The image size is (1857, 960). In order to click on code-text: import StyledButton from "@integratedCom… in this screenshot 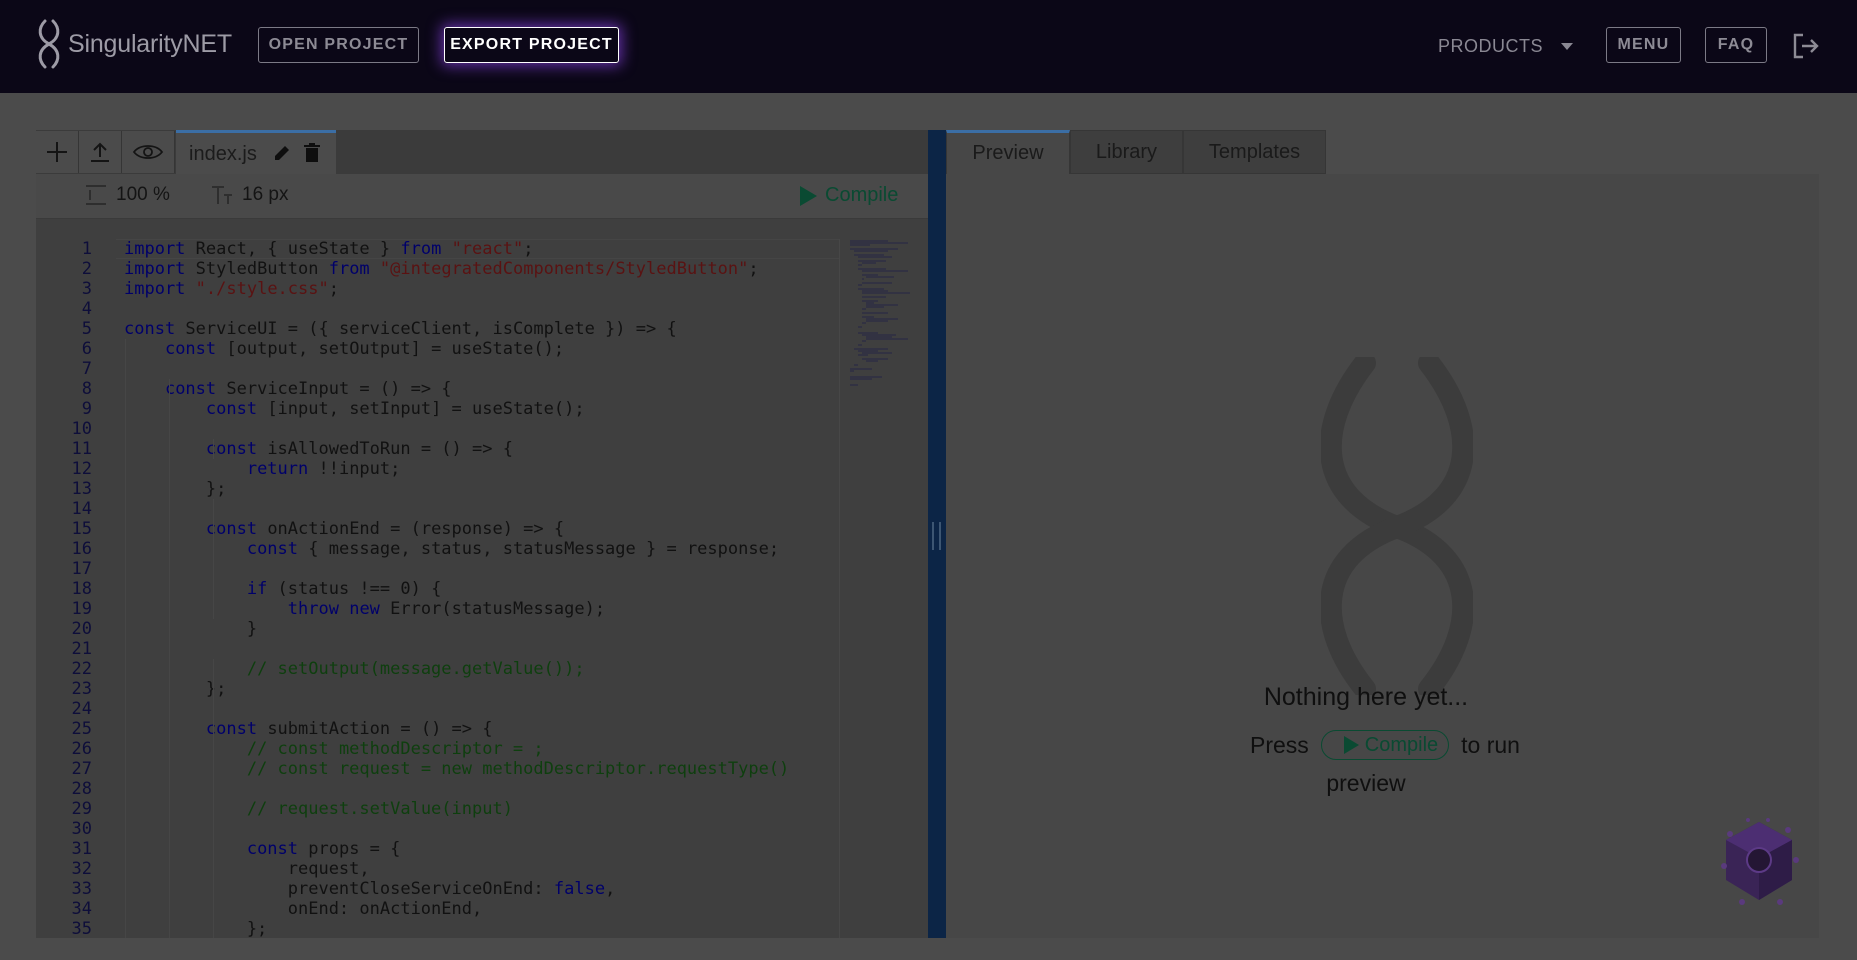, I will do `click(441, 269)`.